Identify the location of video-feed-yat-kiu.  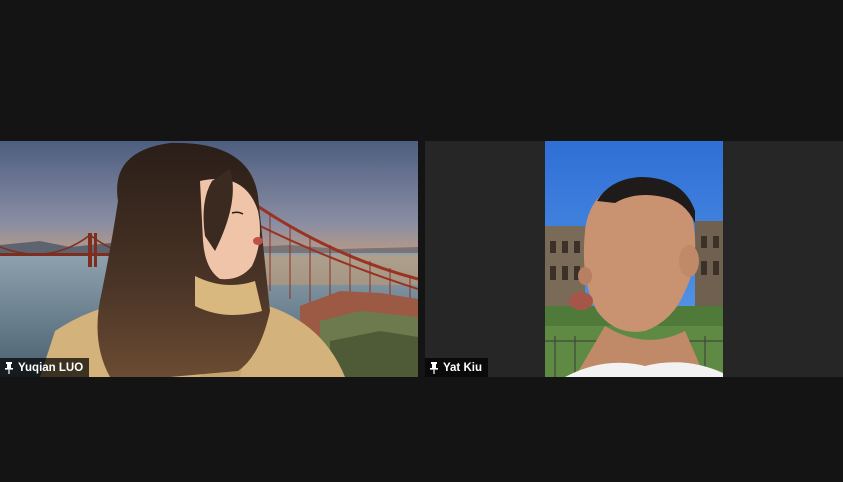
(634, 259).